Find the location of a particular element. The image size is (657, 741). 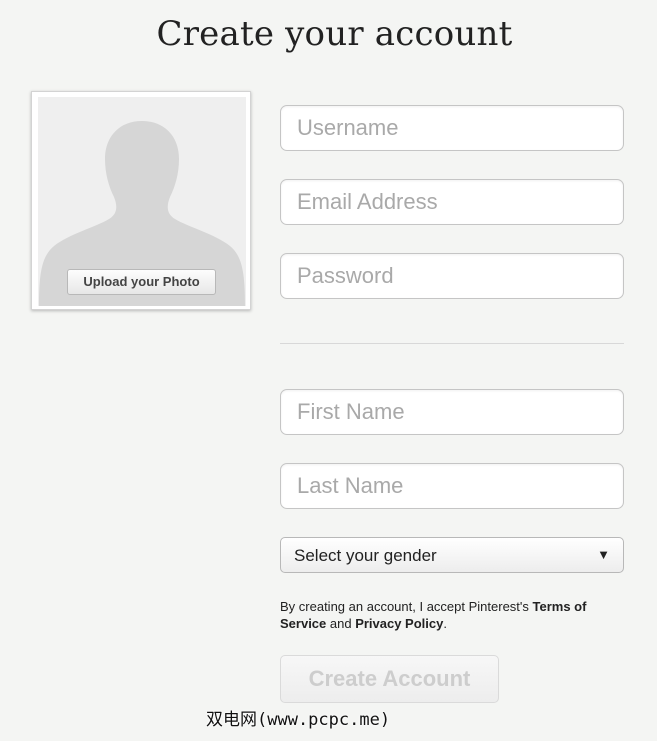

gender-select: Select your gender ▼ is located at coordinates (452, 555).